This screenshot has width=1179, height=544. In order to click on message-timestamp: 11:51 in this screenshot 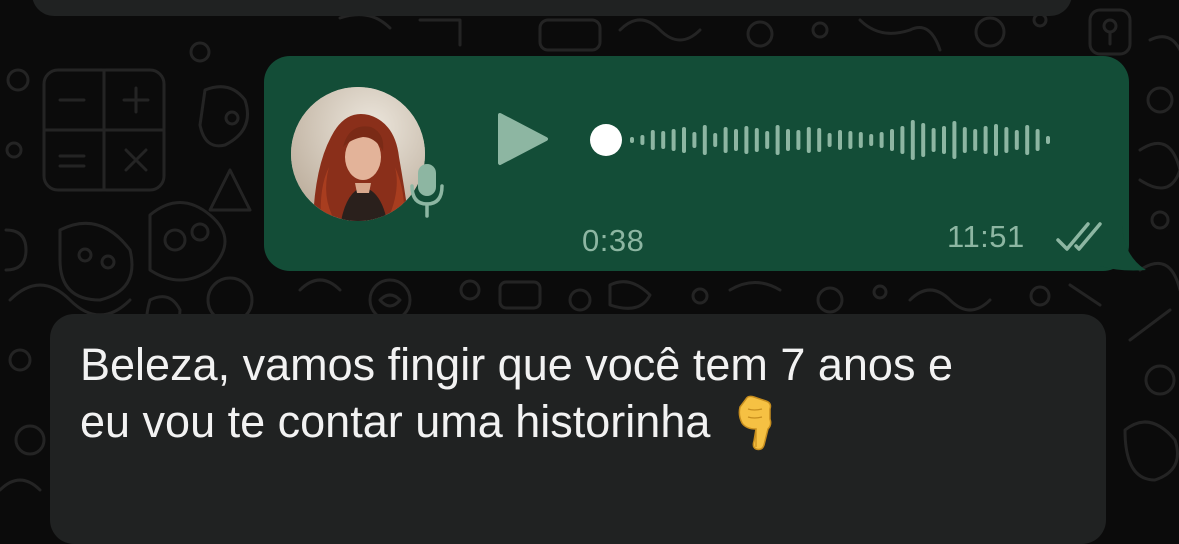, I will do `click(986, 236)`.